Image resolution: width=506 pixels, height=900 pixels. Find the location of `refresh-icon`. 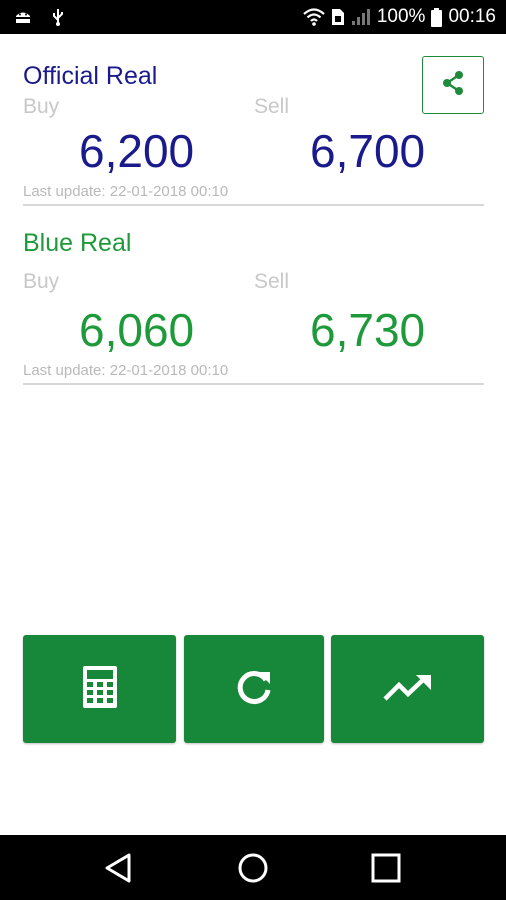

refresh-icon is located at coordinates (254, 689).